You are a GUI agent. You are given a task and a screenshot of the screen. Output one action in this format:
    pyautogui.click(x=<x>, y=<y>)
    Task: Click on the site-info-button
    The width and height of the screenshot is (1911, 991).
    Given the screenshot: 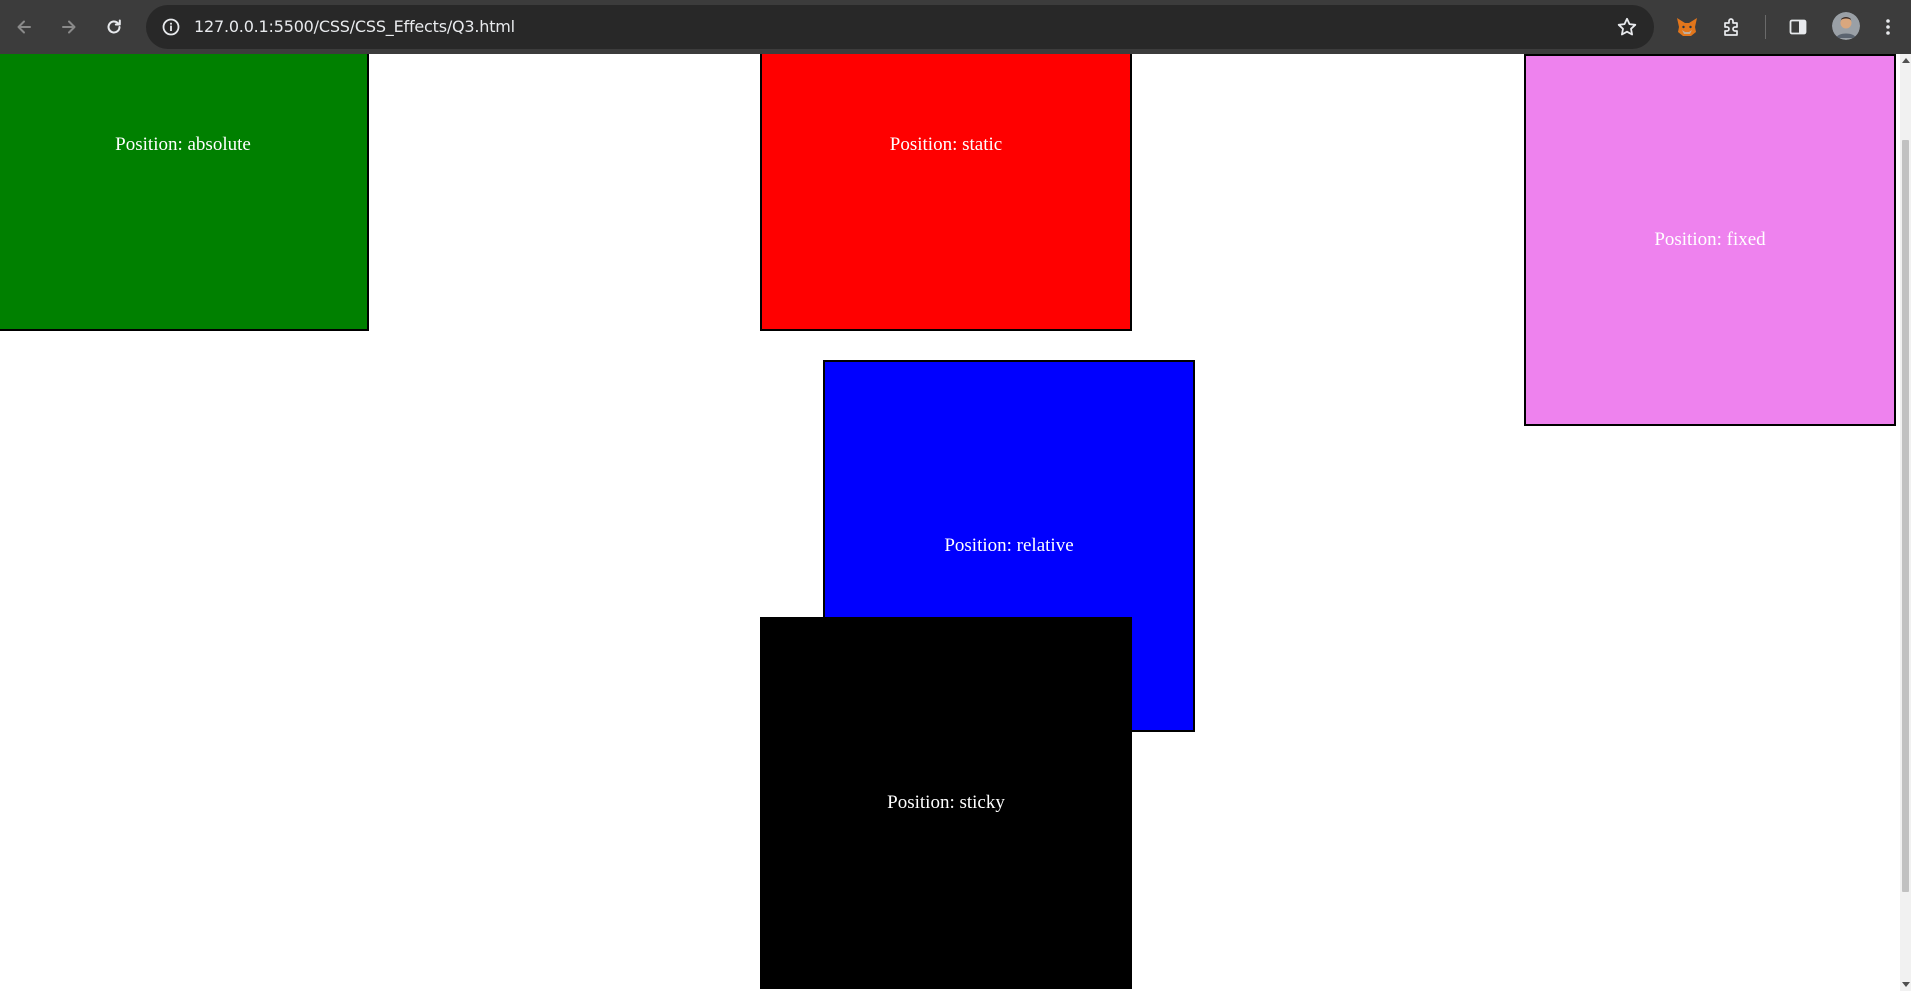 What is the action you would take?
    pyautogui.click(x=171, y=27)
    